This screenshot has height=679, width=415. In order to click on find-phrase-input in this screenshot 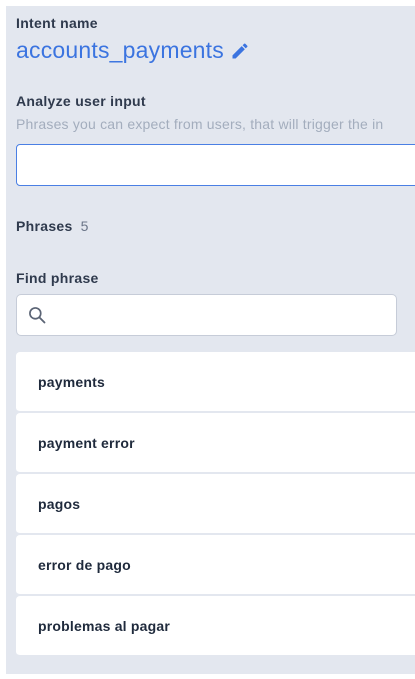, I will do `click(221, 315)`.